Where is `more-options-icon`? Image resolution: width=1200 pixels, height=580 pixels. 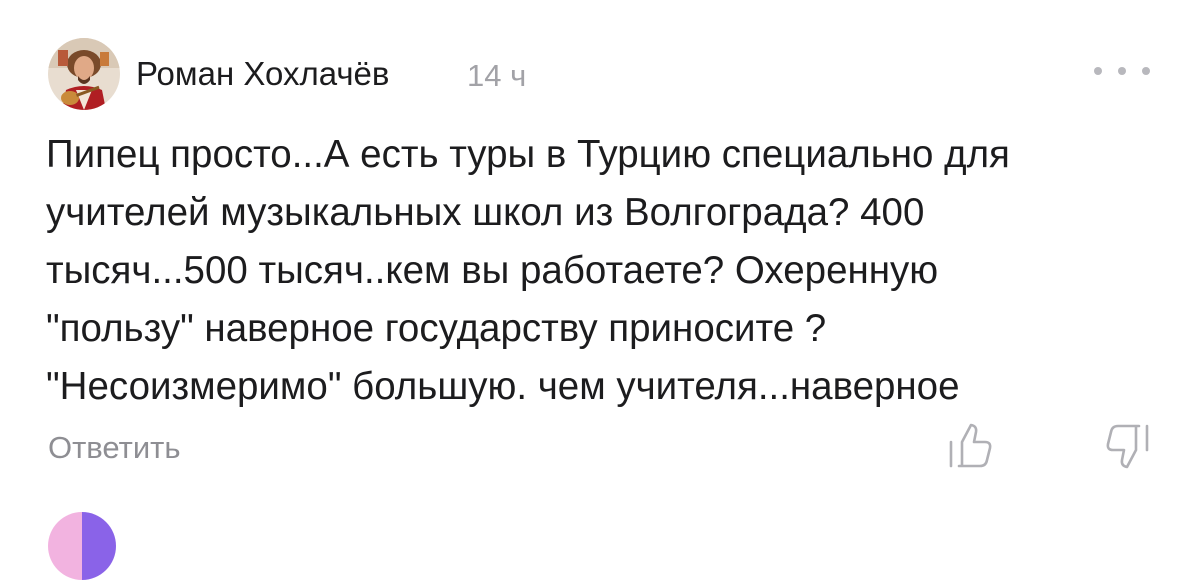 more-options-icon is located at coordinates (1122, 71).